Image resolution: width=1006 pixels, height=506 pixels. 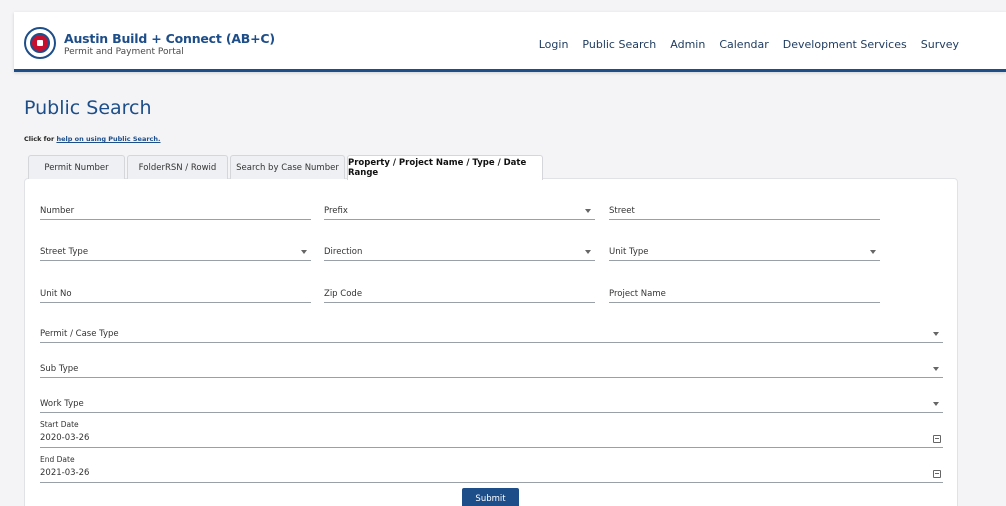 I want to click on work-type-select: Work Type, so click(x=491, y=406).